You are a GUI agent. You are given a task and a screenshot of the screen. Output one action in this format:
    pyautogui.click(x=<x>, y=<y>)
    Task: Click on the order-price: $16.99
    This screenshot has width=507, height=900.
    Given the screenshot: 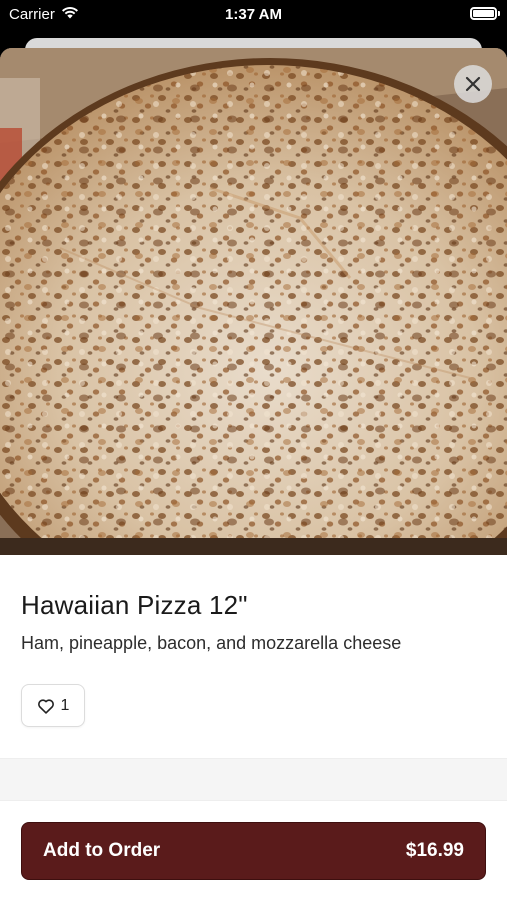 What is the action you would take?
    pyautogui.click(x=434, y=850)
    